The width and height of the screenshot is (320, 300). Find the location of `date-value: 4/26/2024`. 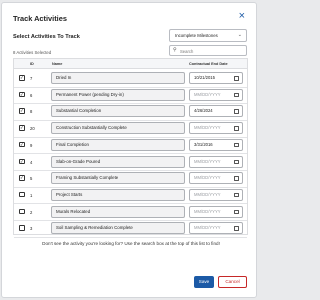

date-value: 4/26/2024 is located at coordinates (203, 111).